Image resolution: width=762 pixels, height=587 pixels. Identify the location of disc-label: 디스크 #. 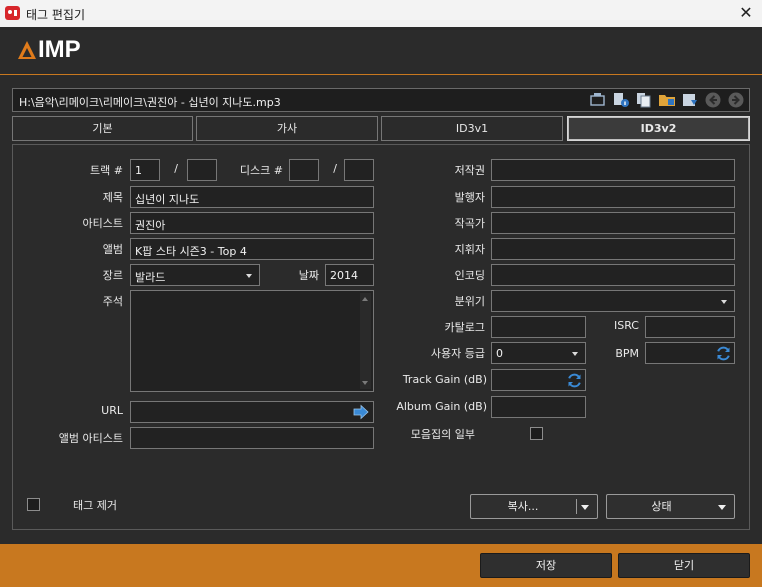
(261, 170).